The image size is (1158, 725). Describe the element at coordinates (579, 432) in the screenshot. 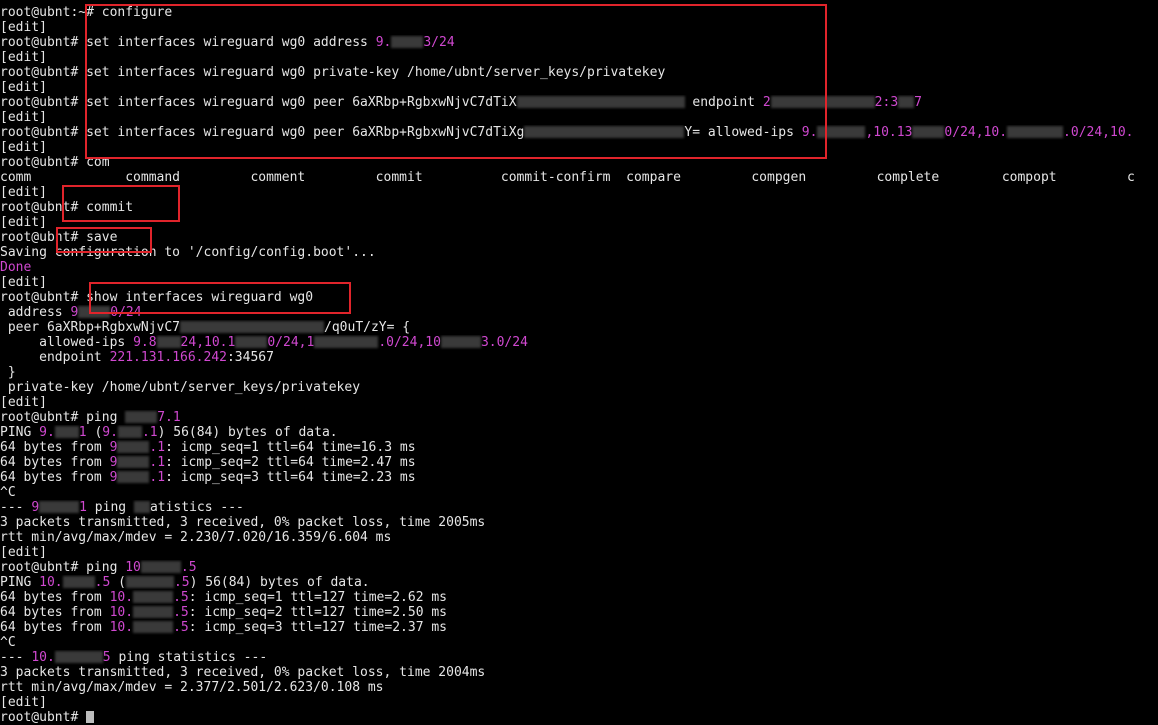

I see `terminal-line: PING 9. 1 (9. .1) 56(84) bytes of data.` at that location.